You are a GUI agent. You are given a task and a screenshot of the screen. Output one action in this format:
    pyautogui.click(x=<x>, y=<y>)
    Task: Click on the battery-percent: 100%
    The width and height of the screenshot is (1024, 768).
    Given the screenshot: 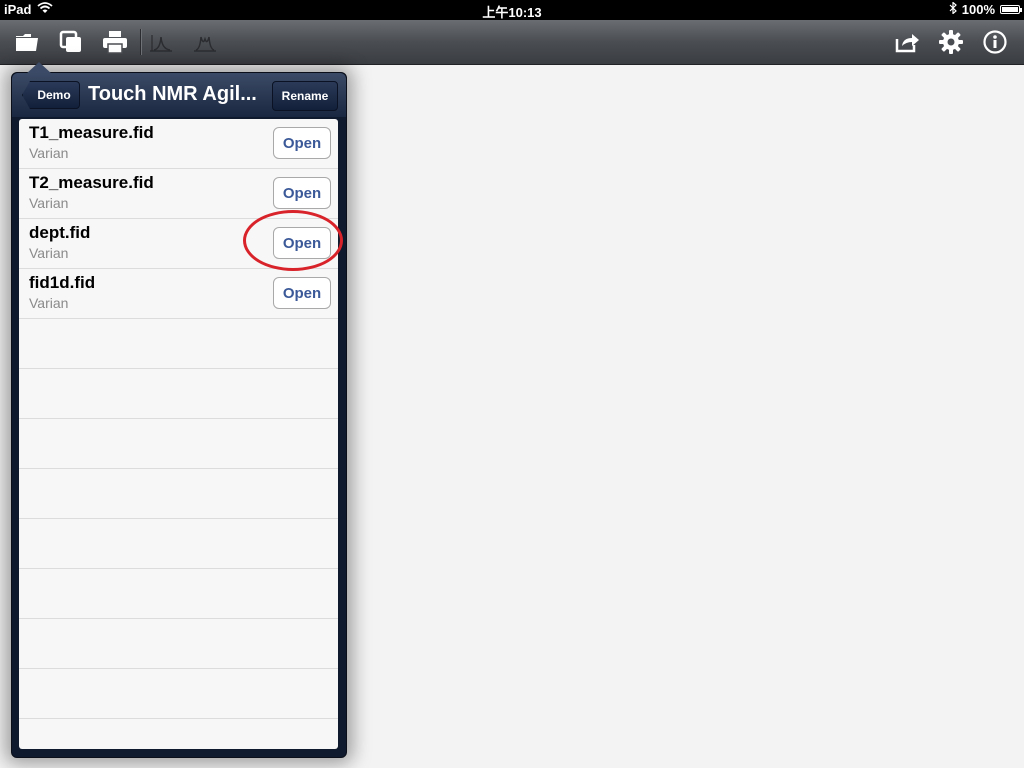 What is the action you would take?
    pyautogui.click(x=978, y=9)
    